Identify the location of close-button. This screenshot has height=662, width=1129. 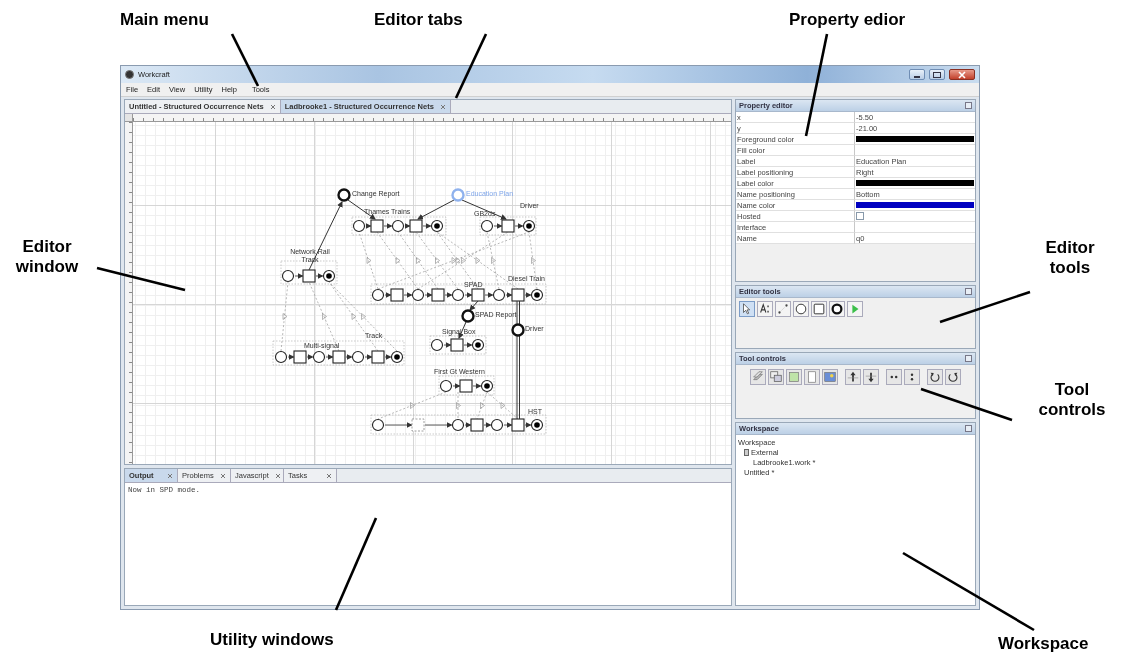
(962, 74).